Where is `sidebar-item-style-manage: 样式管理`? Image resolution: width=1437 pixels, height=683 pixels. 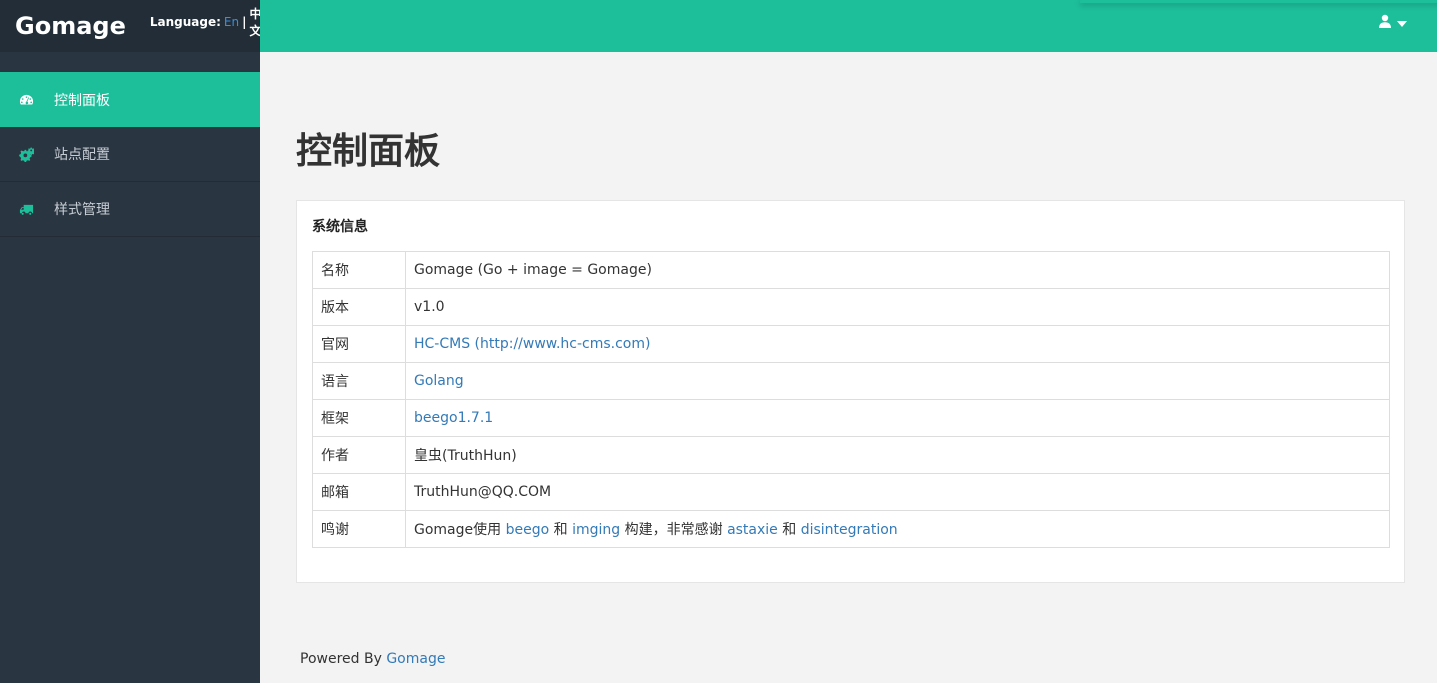 sidebar-item-style-manage: 样式管理 is located at coordinates (130, 209).